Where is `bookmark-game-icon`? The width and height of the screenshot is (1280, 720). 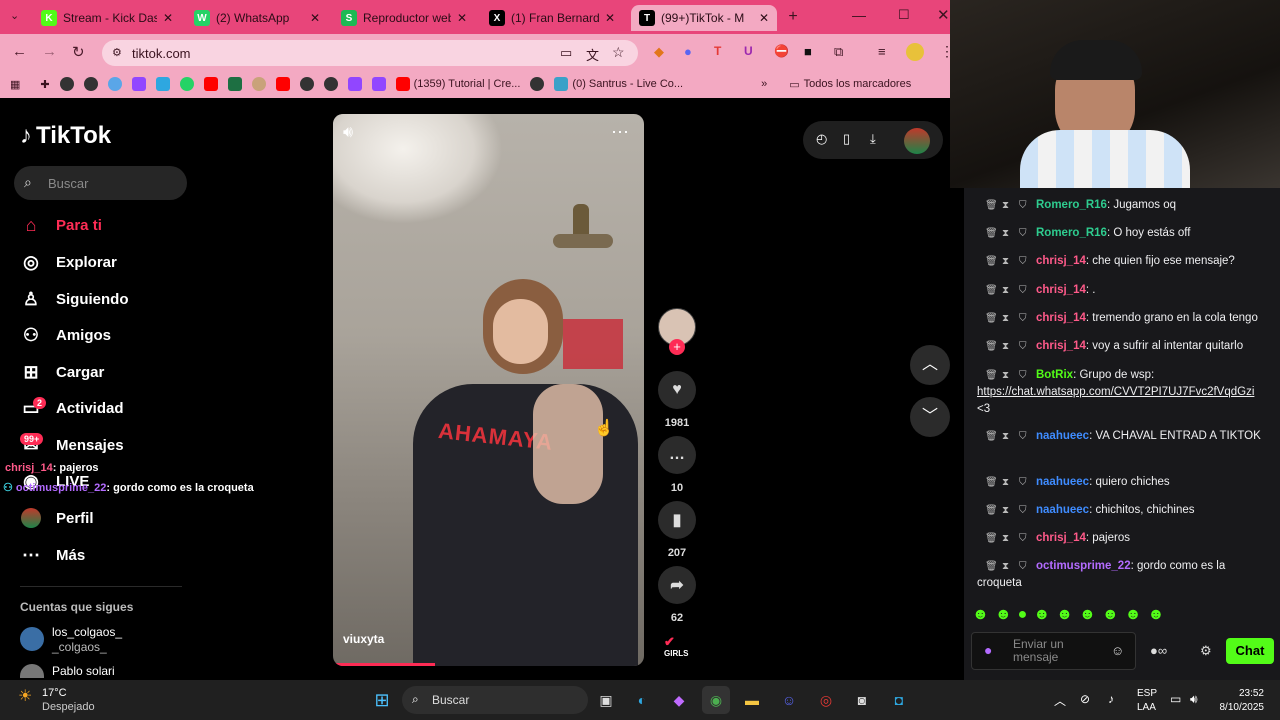
bookmark-game-icon is located at coordinates (114, 84).